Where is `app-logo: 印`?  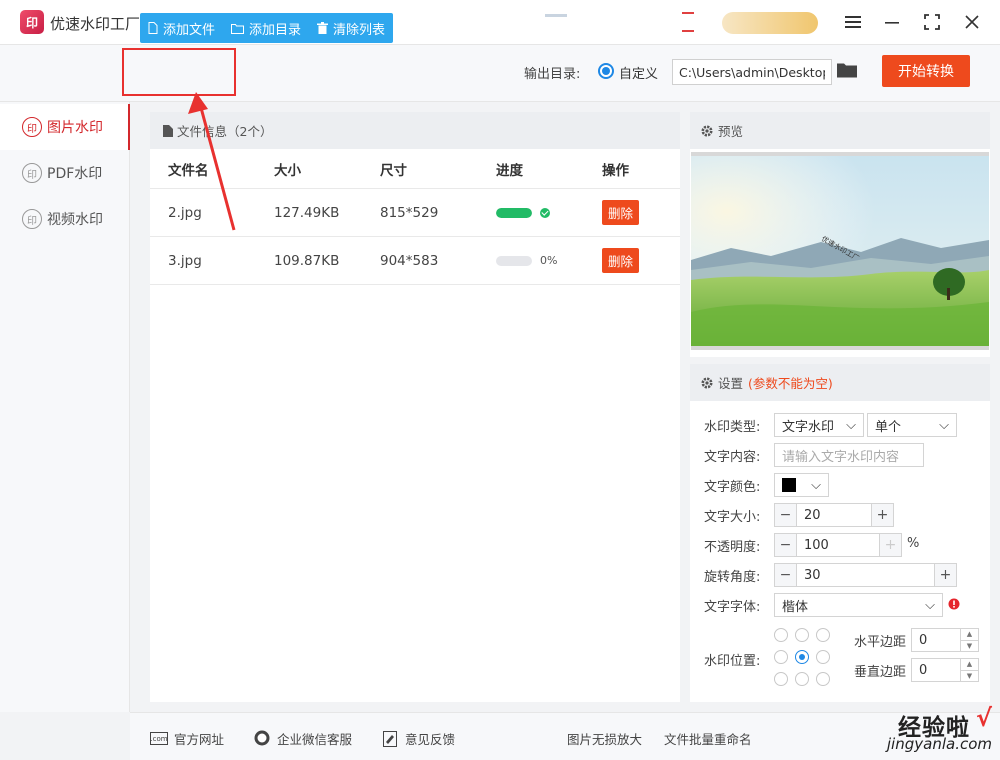
app-logo: 印 is located at coordinates (32, 22).